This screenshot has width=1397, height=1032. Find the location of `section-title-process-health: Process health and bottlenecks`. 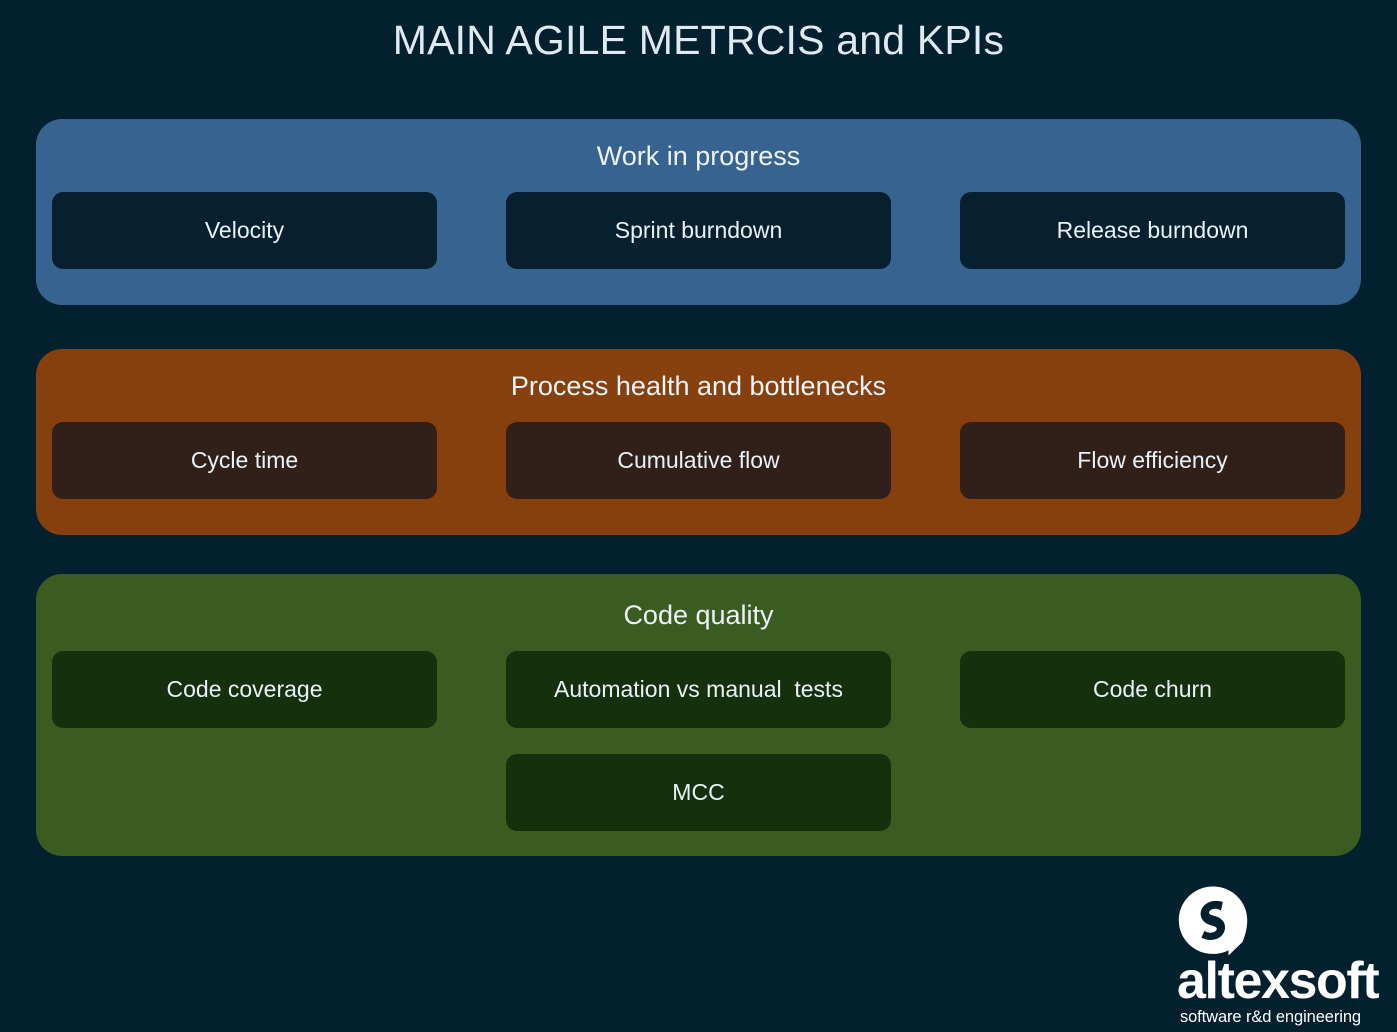

section-title-process-health: Process health and bottlenecks is located at coordinates (698, 386).